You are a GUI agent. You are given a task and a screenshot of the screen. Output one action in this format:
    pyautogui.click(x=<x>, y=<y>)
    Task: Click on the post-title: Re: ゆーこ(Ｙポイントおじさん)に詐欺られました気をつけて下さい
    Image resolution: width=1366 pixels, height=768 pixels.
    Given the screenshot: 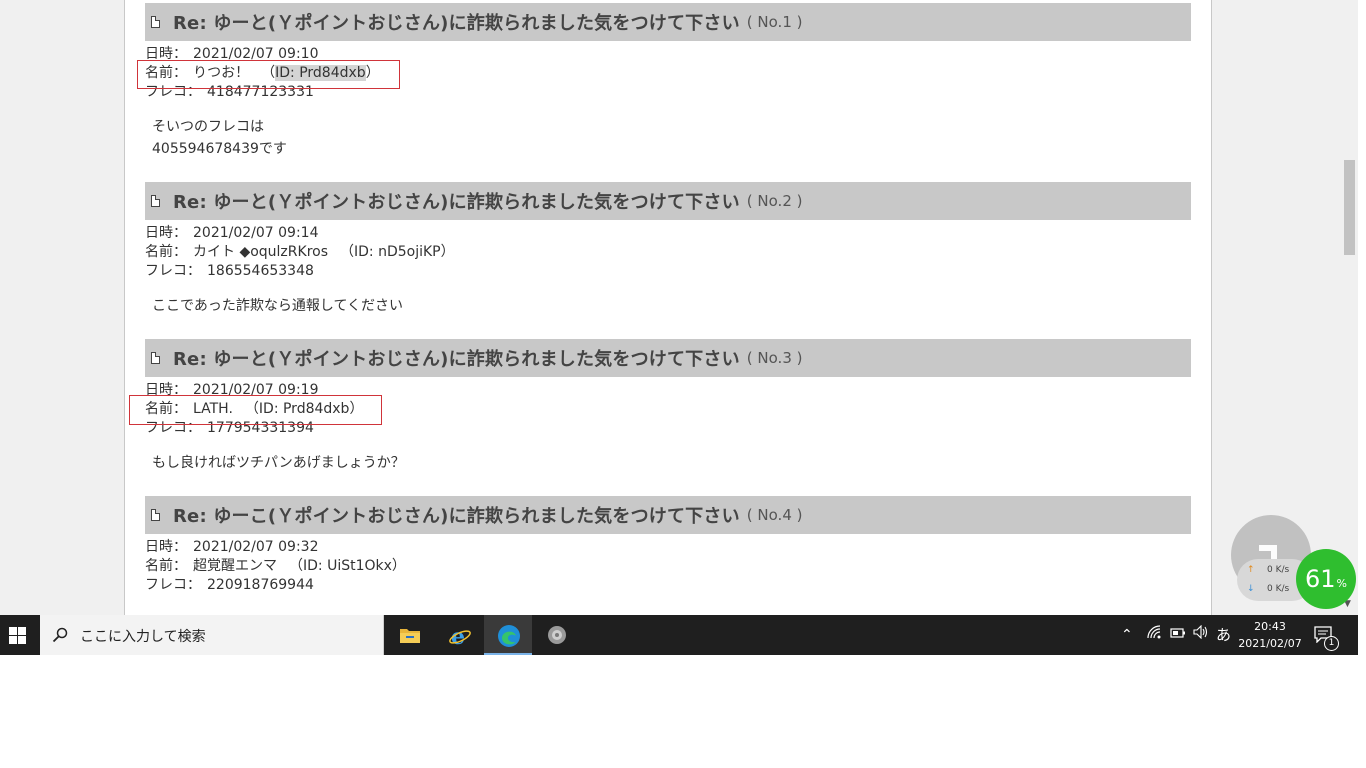 What is the action you would take?
    pyautogui.click(x=456, y=515)
    